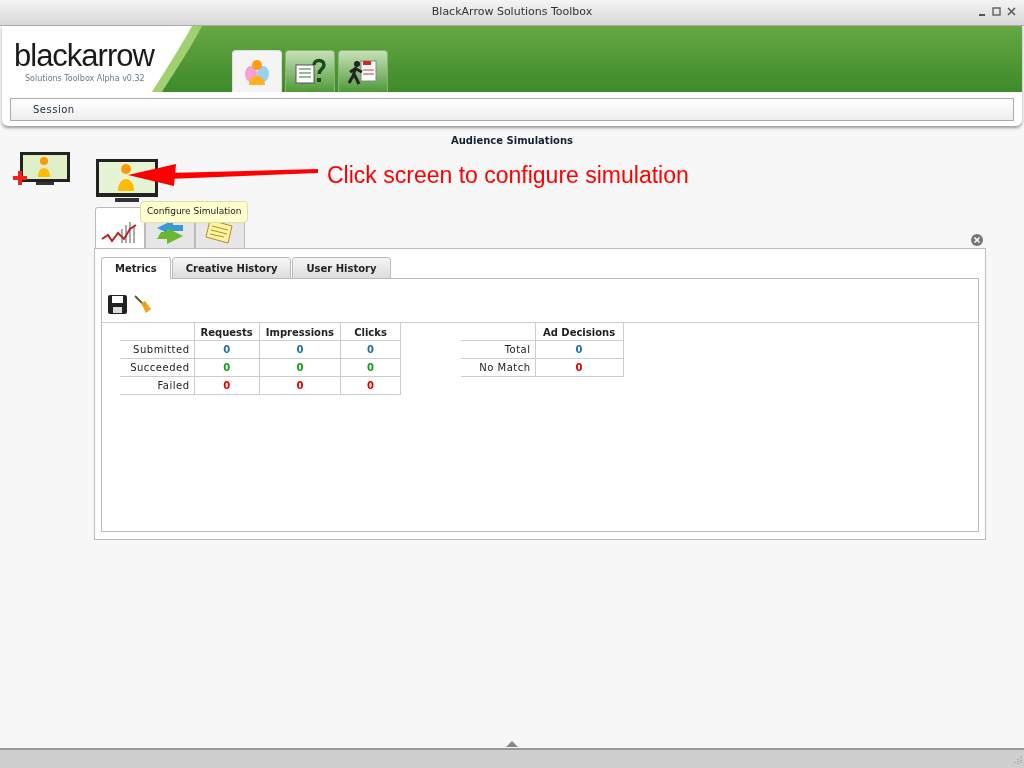 The width and height of the screenshot is (1024, 768). Describe the element at coordinates (341, 268) in the screenshot. I see `sub-tab: User History` at that location.